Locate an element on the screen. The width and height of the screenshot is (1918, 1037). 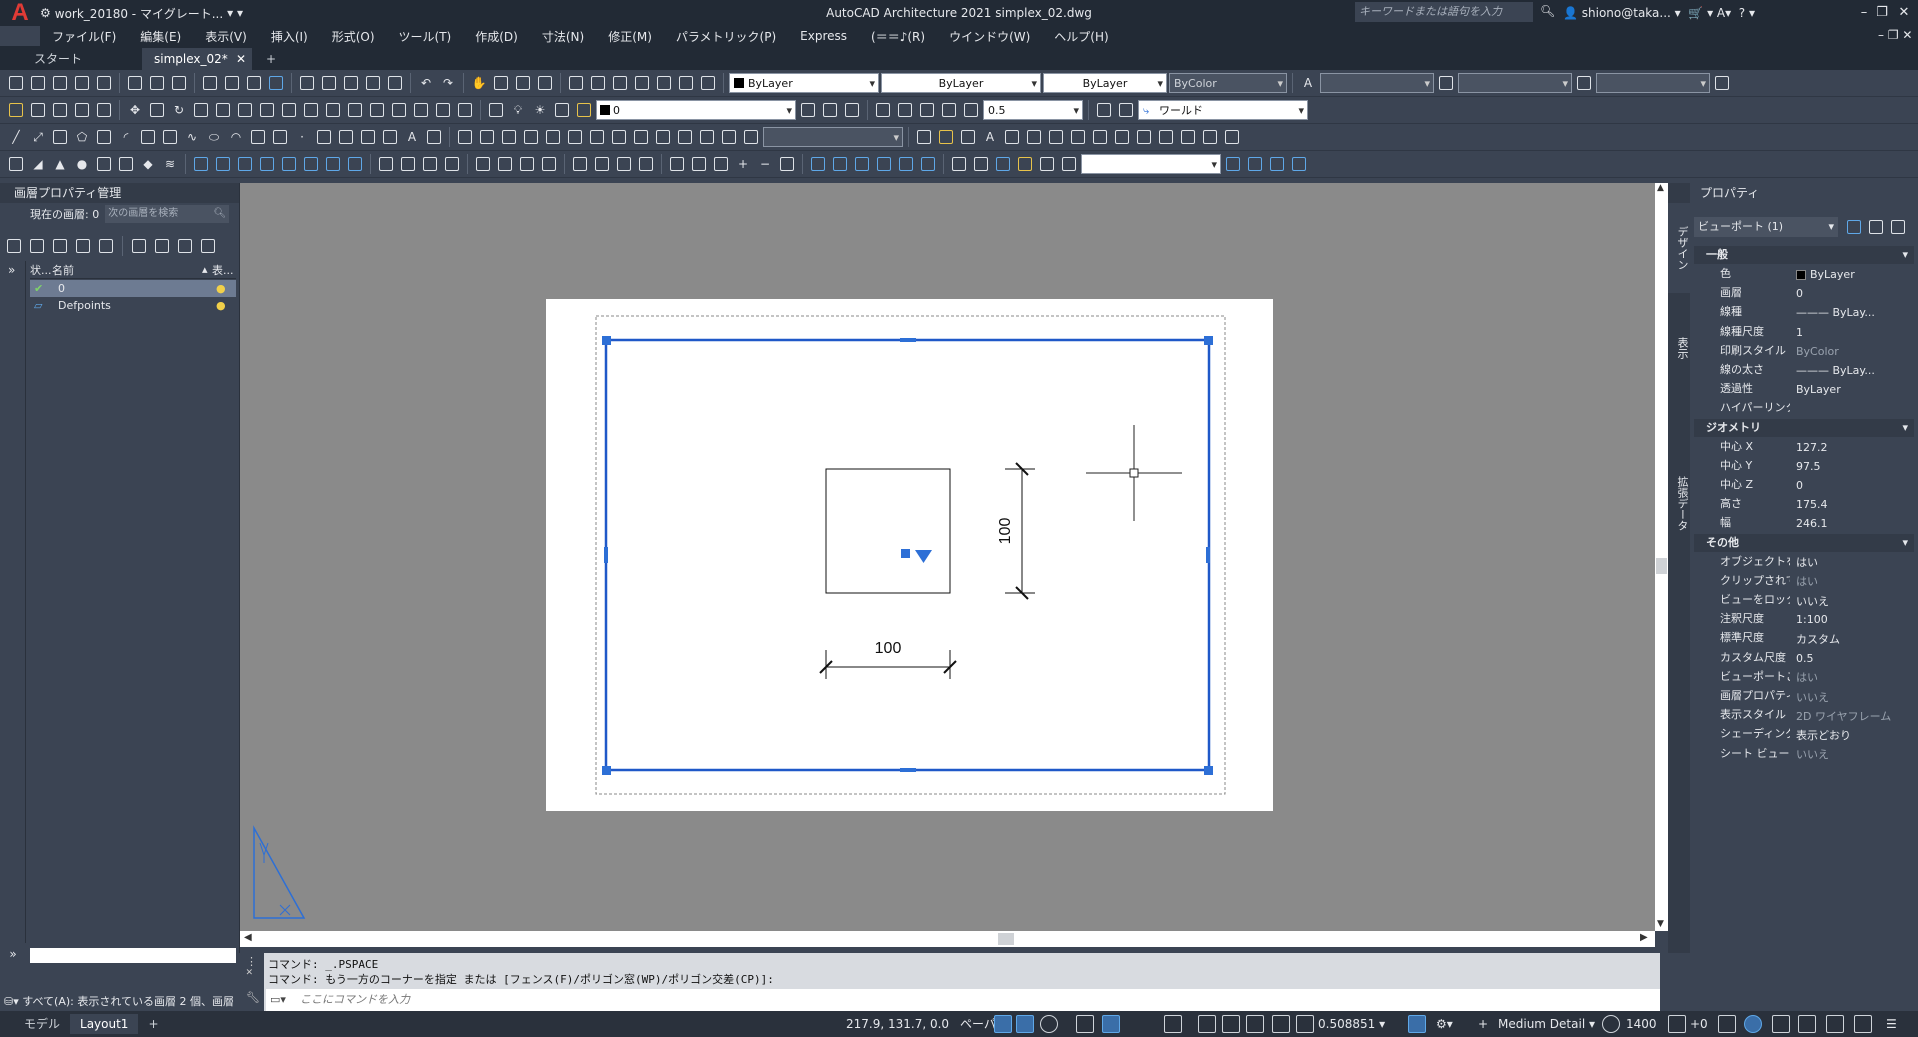
dim-ordinate-icon is located at coordinates (104, 110).